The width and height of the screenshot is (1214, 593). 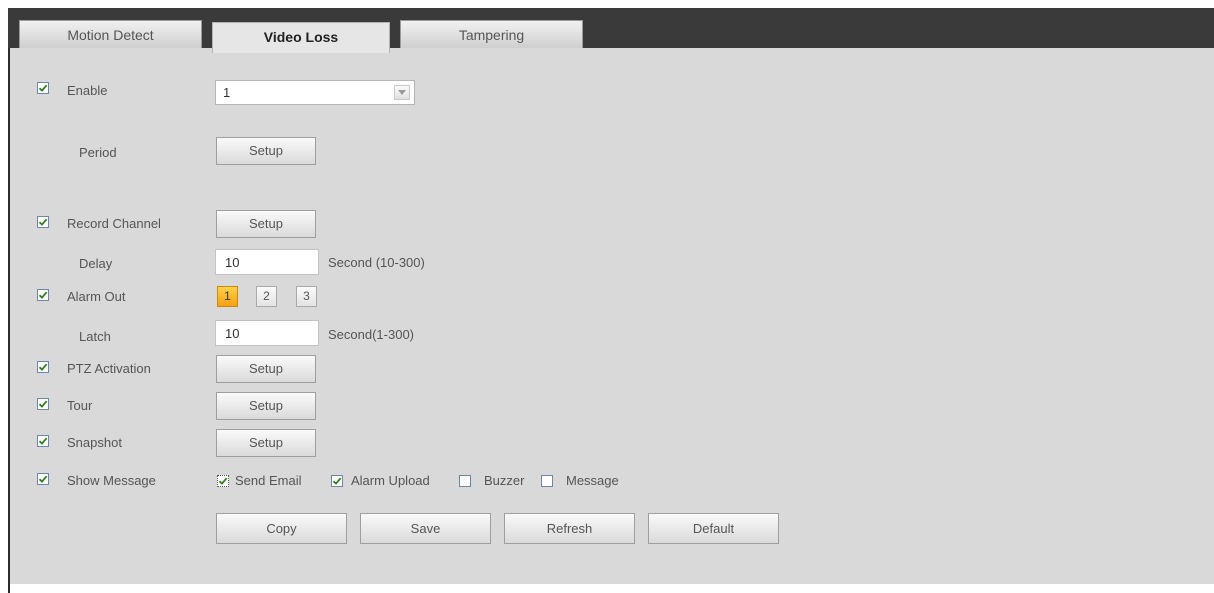 I want to click on record-channel-checkbox, so click(x=43, y=222).